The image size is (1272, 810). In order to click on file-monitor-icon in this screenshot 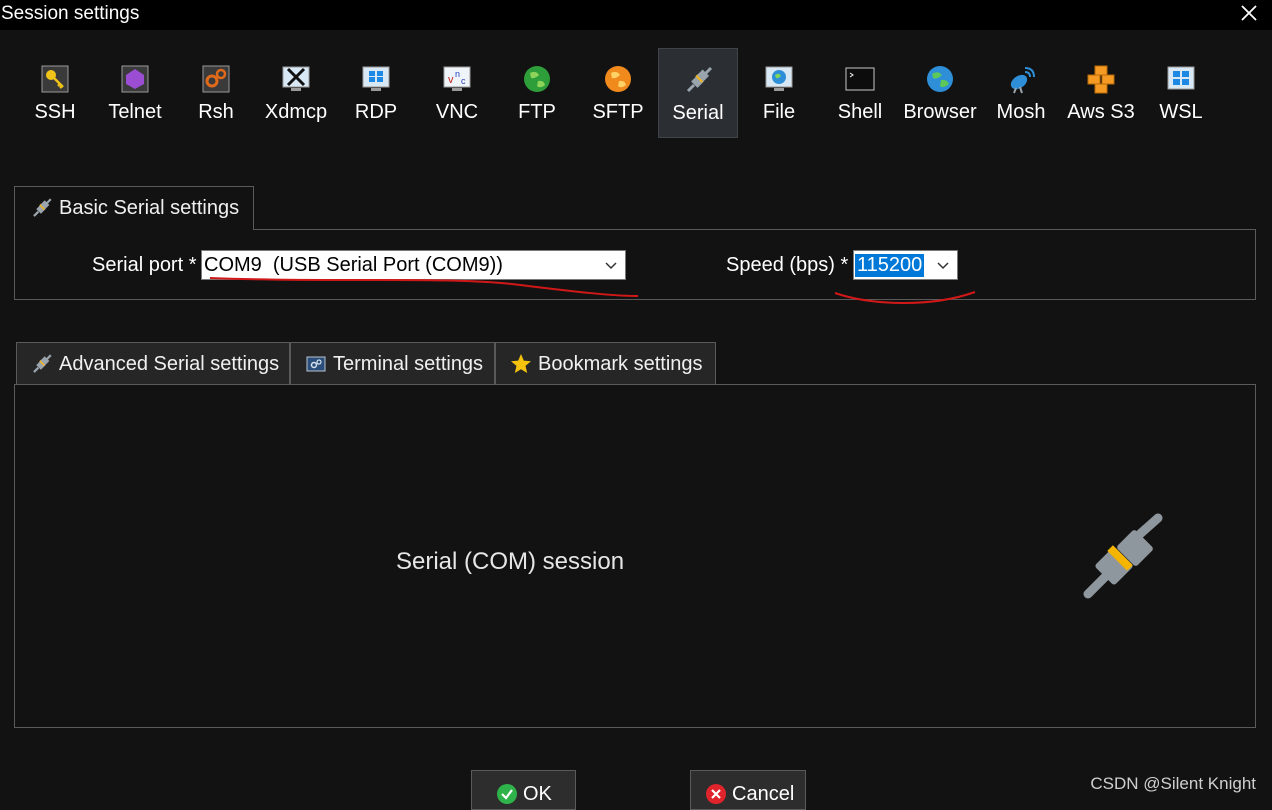, I will do `click(779, 78)`.